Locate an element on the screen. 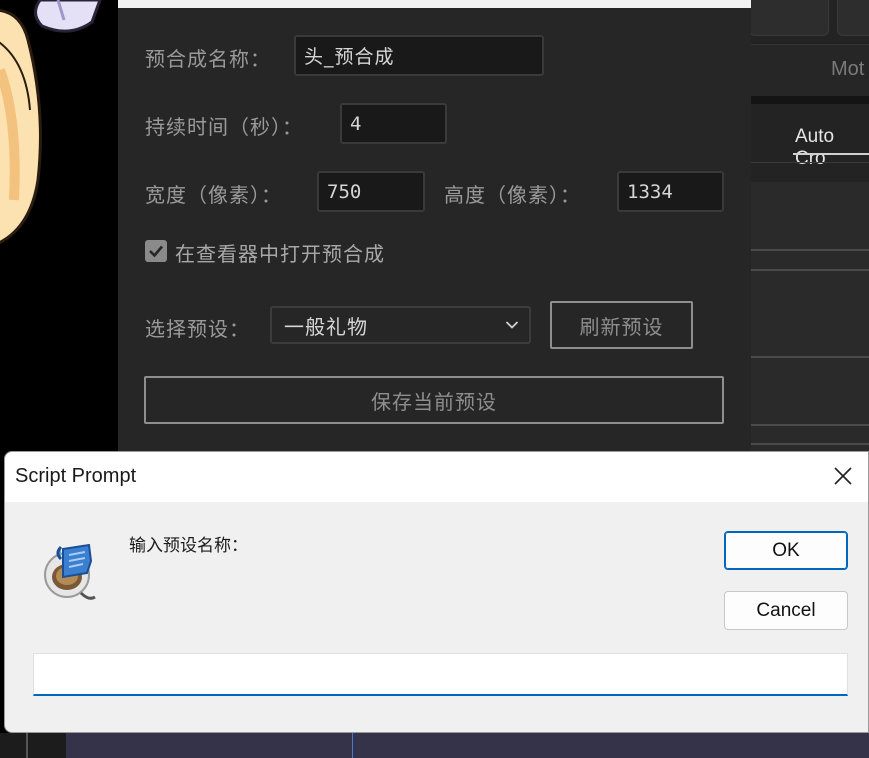  close-icon is located at coordinates (843, 476).